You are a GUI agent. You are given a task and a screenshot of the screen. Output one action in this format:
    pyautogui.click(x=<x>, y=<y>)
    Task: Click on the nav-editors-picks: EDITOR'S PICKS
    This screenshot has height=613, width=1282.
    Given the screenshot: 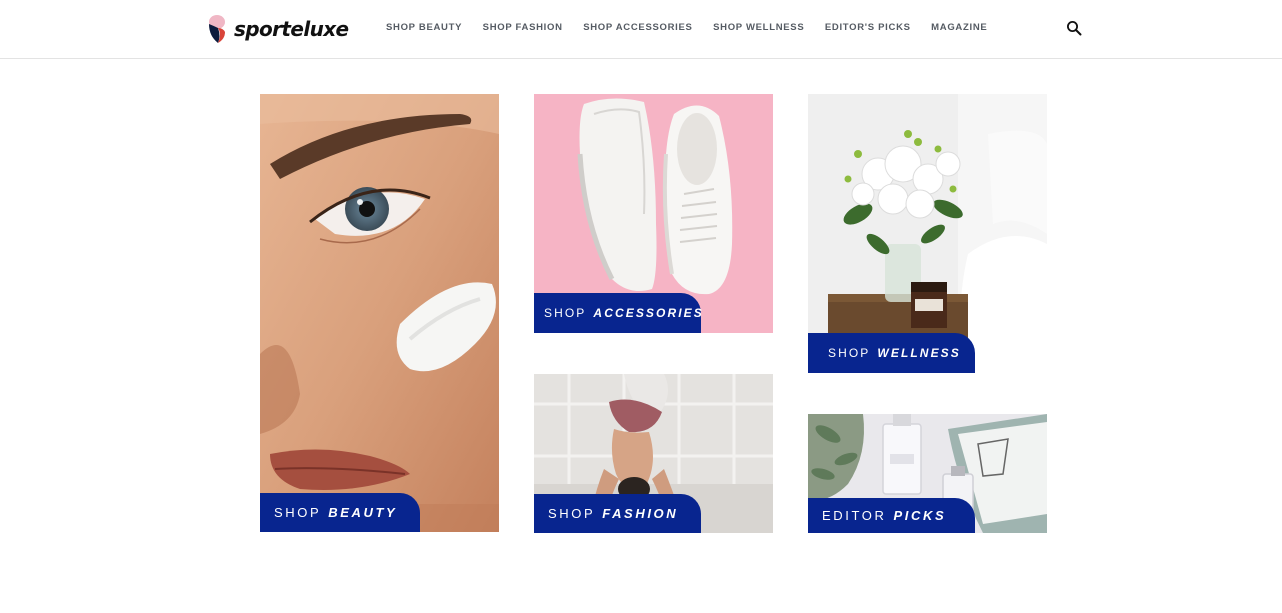 What is the action you would take?
    pyautogui.click(x=868, y=28)
    